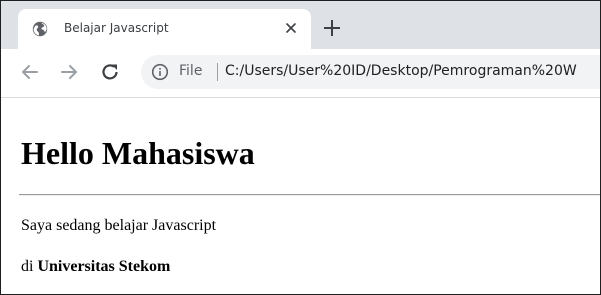  Describe the element at coordinates (69, 72) in the screenshot. I see `forward-arrow-icon` at that location.